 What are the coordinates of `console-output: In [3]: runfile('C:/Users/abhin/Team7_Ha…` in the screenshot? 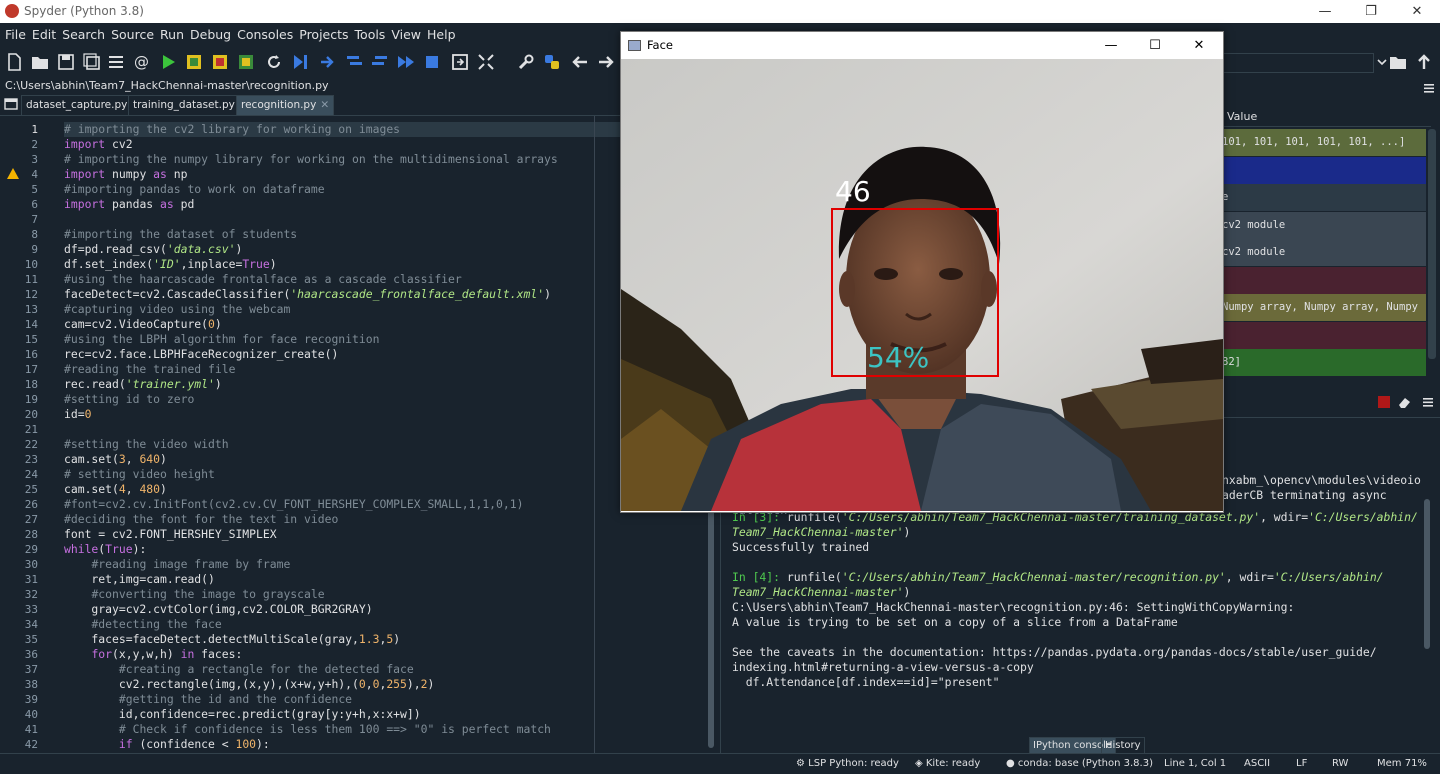 It's located at (1075, 592).